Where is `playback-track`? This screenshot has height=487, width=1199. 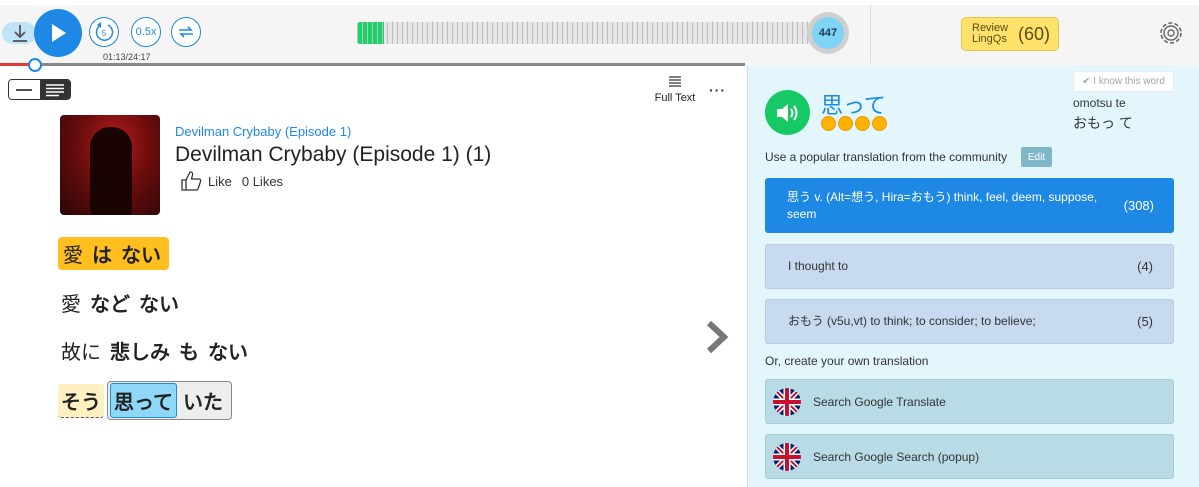
playback-track is located at coordinates (372, 64).